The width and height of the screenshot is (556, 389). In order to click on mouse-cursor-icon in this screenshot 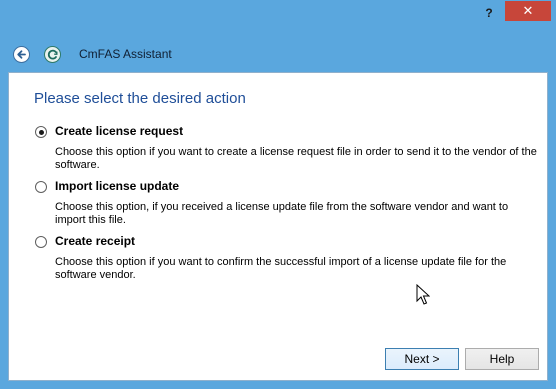, I will do `click(423, 294)`.